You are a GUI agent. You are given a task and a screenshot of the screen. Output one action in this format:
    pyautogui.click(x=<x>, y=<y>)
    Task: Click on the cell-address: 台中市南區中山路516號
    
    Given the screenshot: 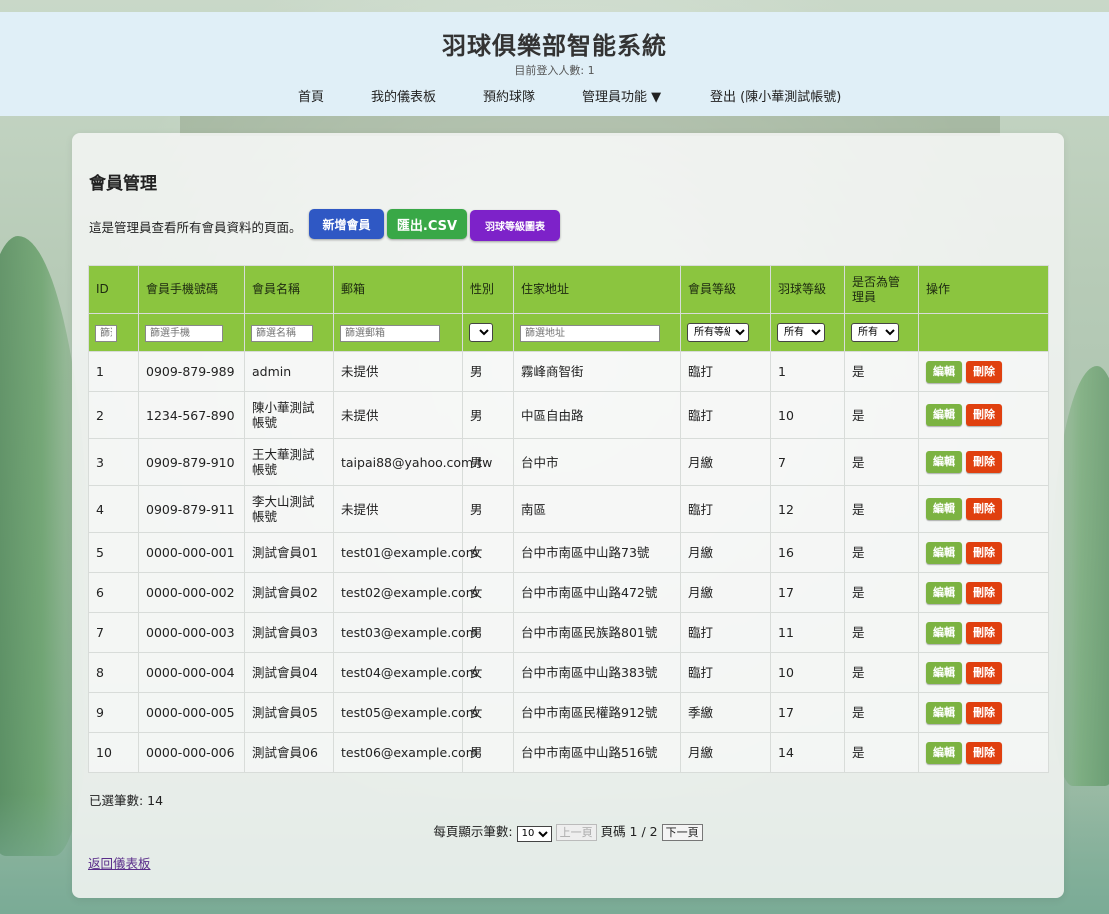 What is the action you would take?
    pyautogui.click(x=597, y=752)
    